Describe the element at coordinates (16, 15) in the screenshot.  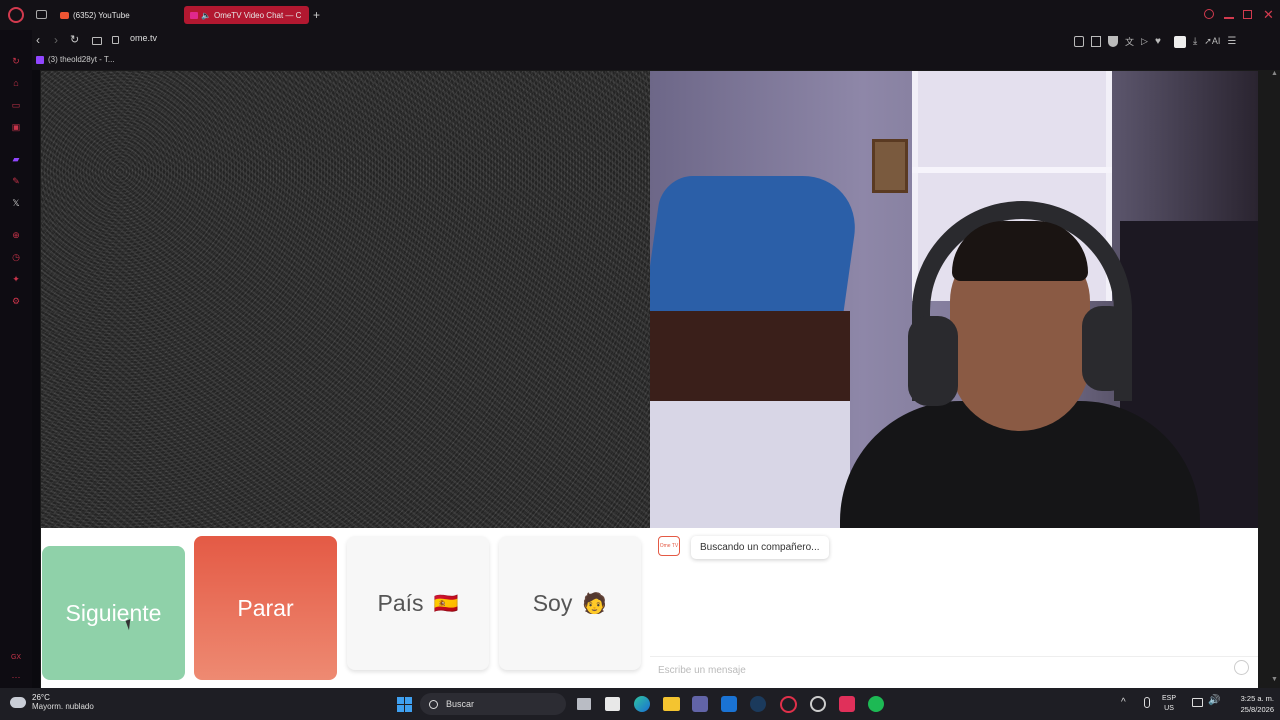
I see `opera-logo-icon` at that location.